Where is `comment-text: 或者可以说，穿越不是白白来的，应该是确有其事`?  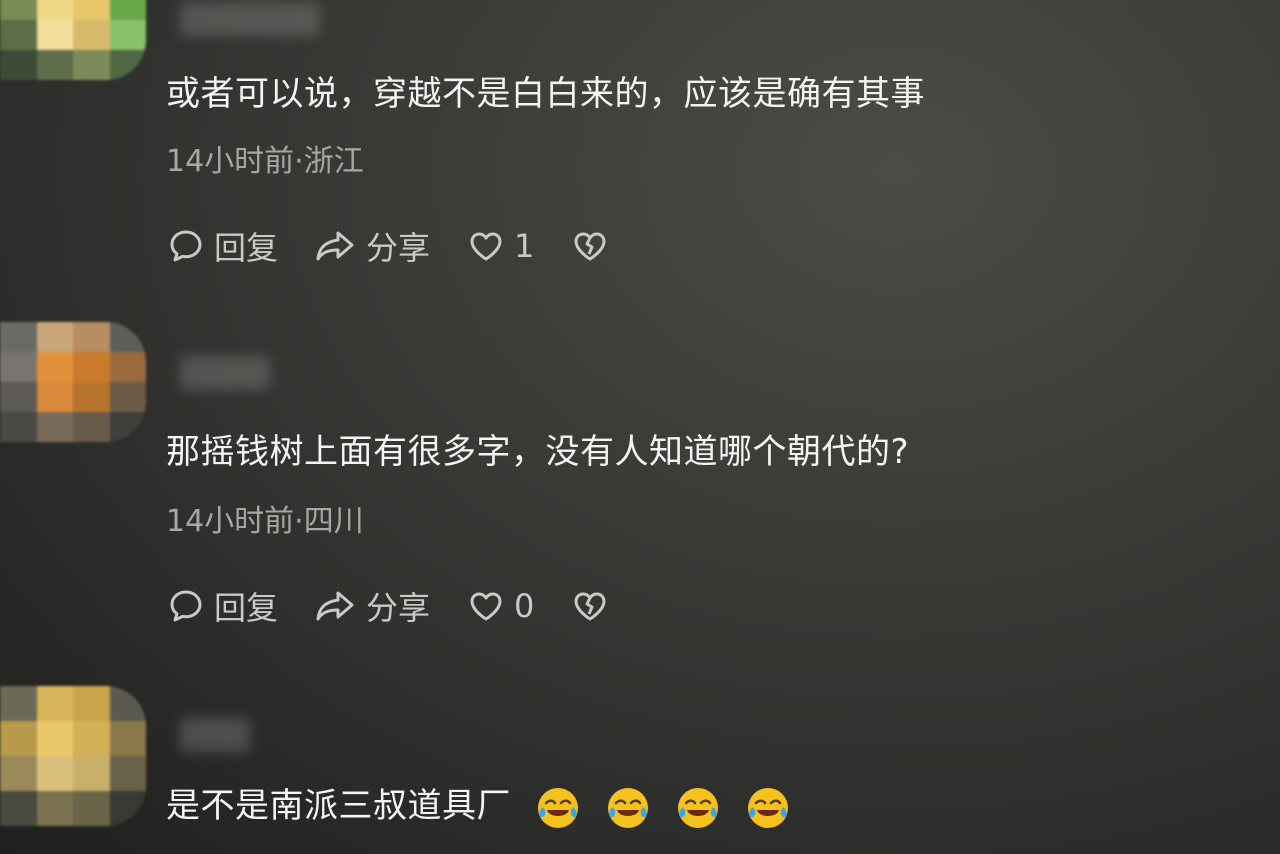
comment-text: 或者可以说，穿越不是白白来的，应该是确有其事 is located at coordinates (545, 94).